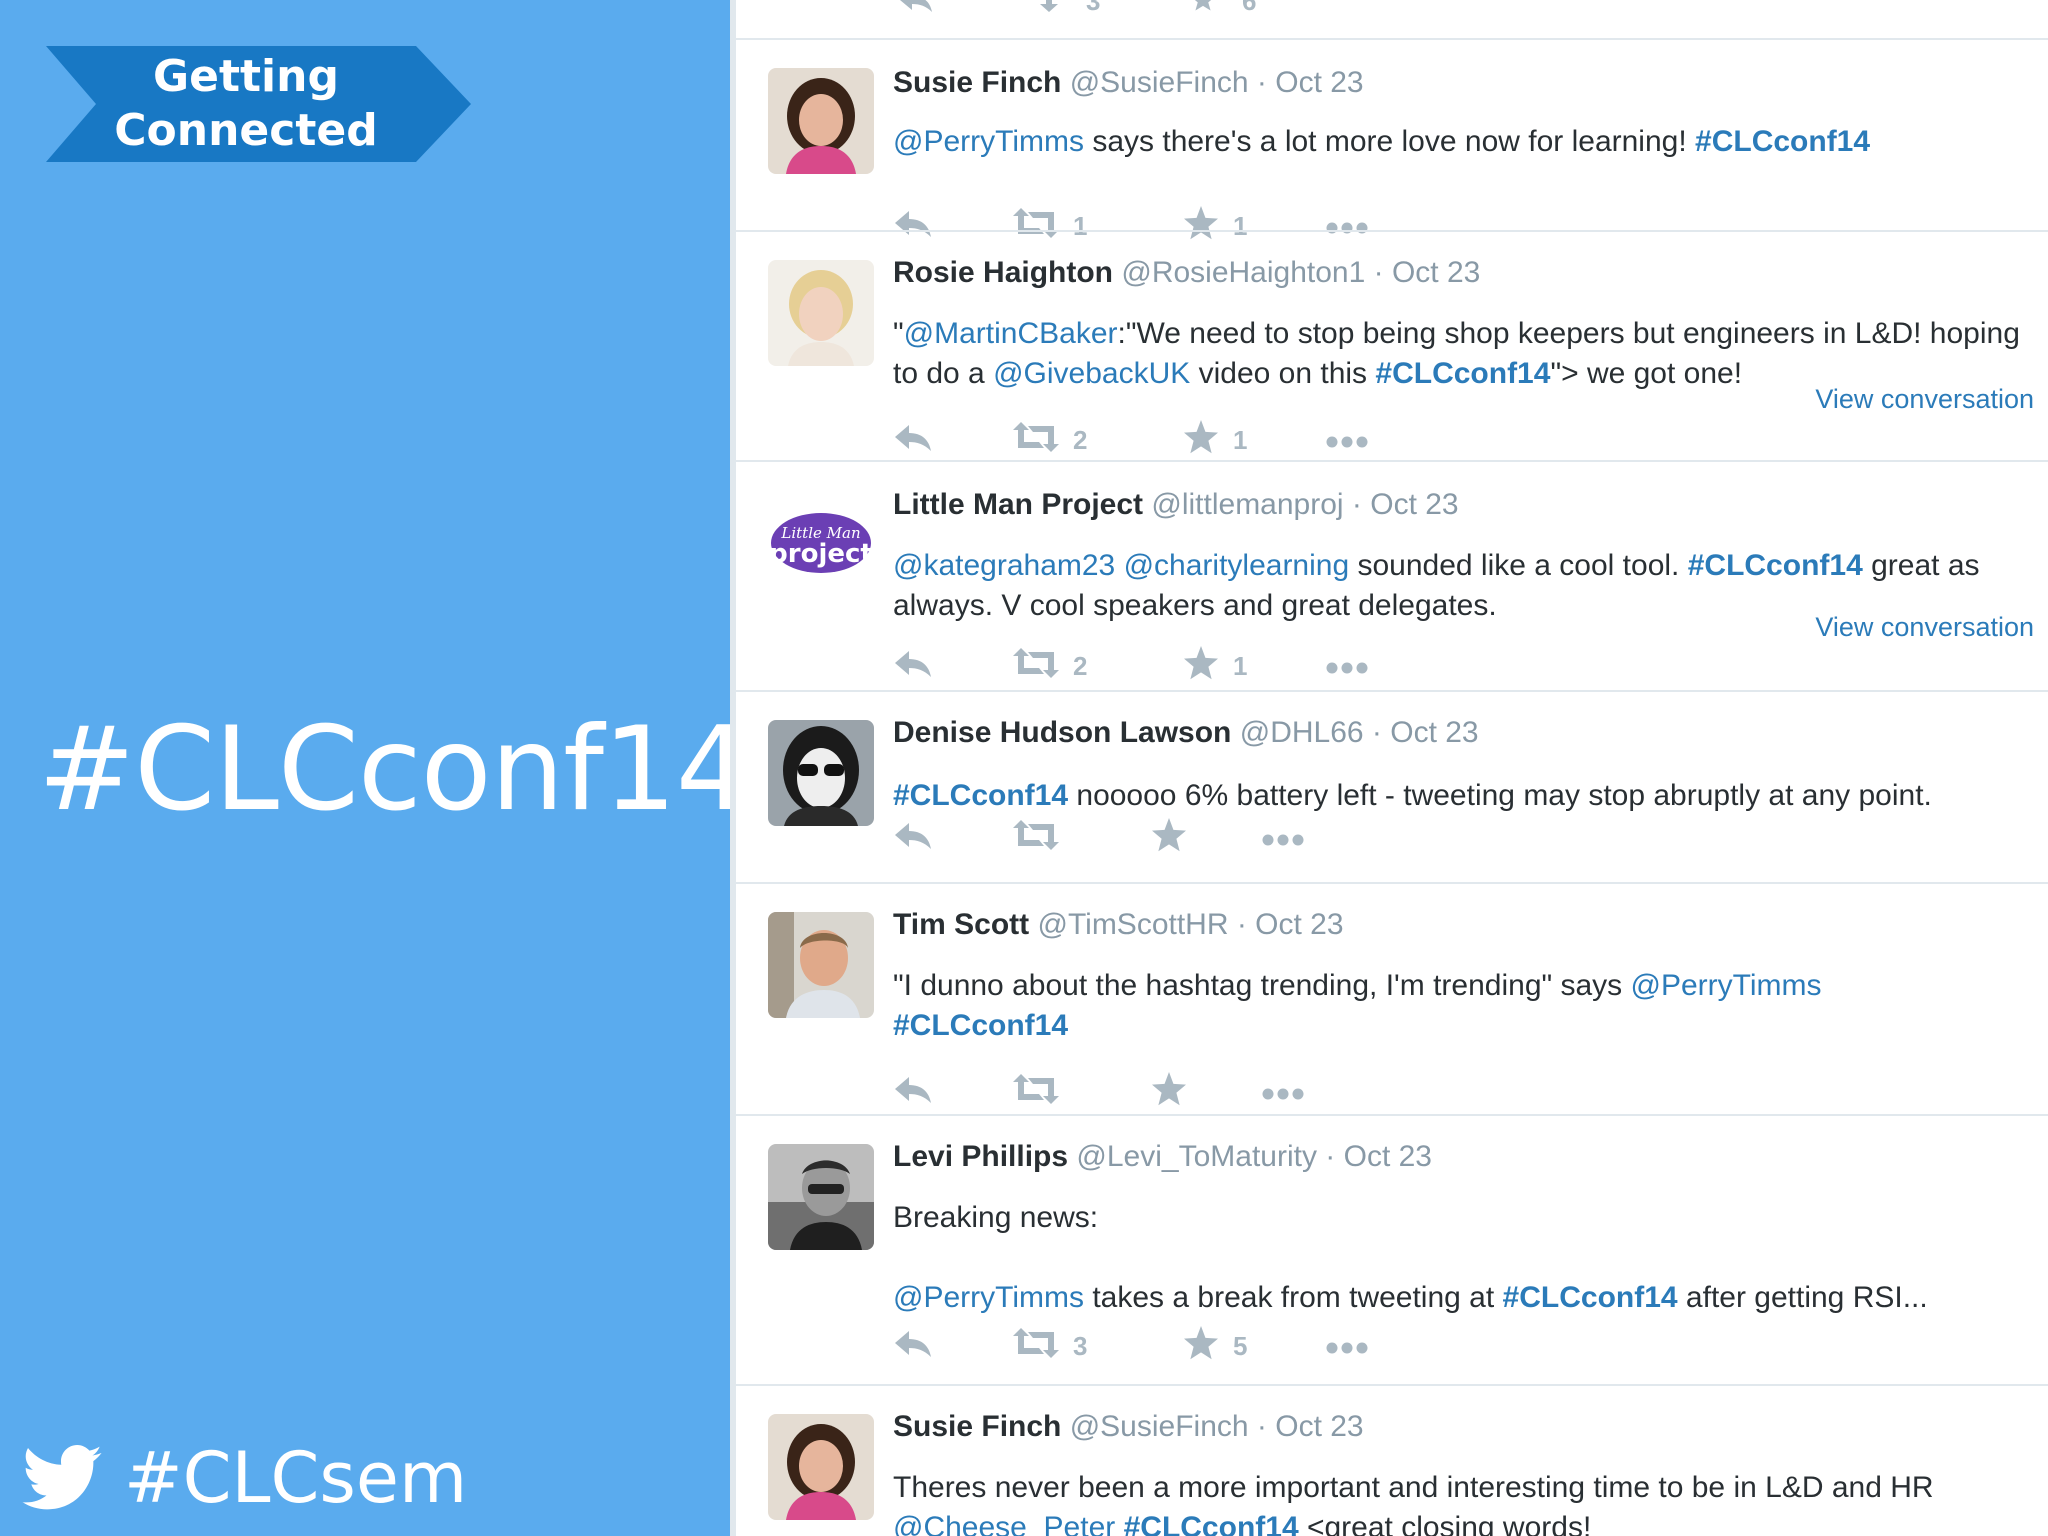 The image size is (2048, 1536). I want to click on mention-link: @MartinCBaker, so click(1011, 333).